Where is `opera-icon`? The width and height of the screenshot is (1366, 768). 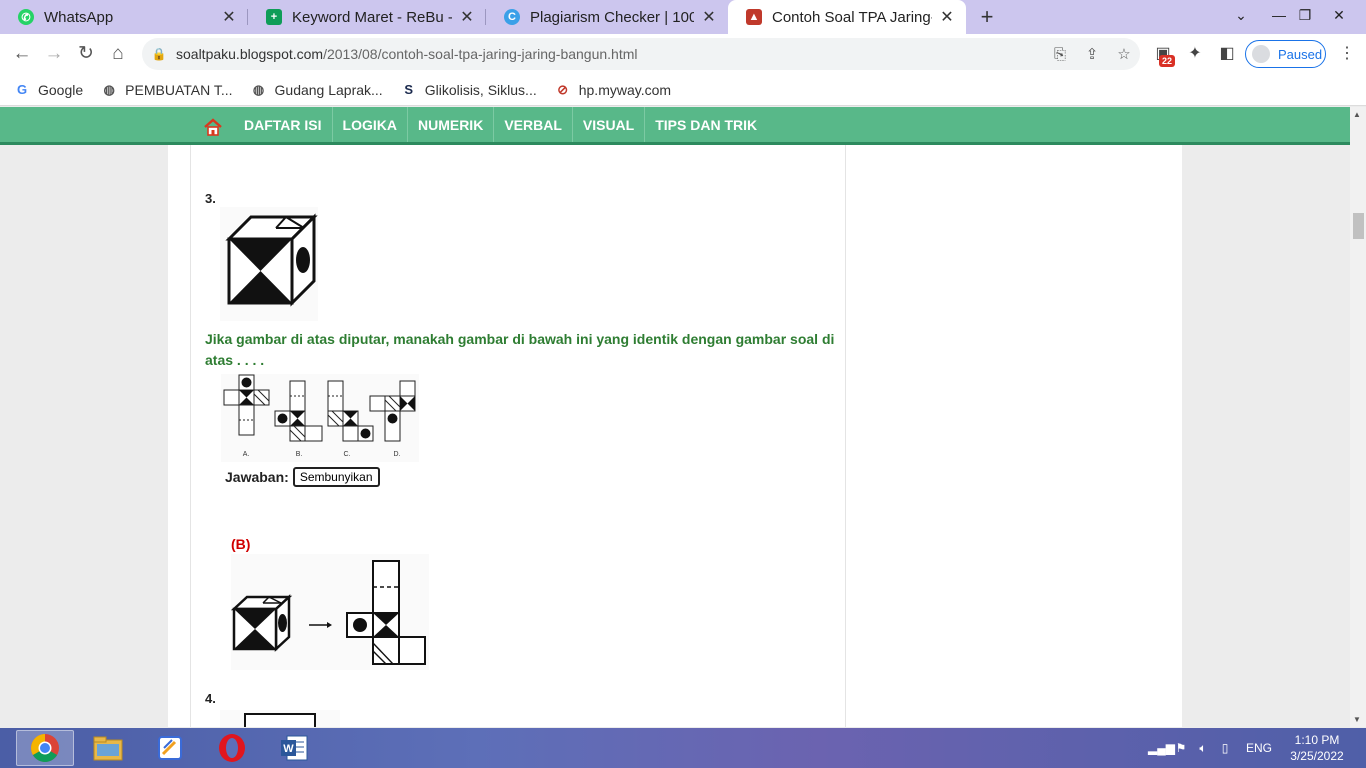 opera-icon is located at coordinates (232, 748).